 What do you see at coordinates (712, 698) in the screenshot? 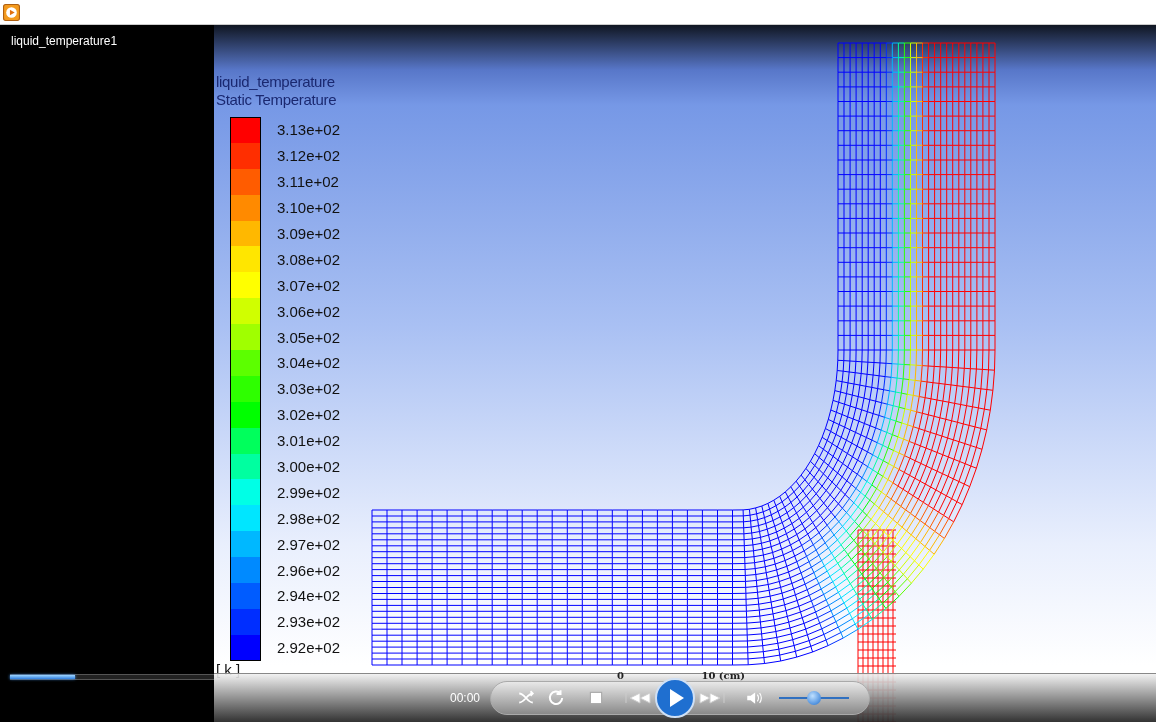
I see `next-icon` at bounding box center [712, 698].